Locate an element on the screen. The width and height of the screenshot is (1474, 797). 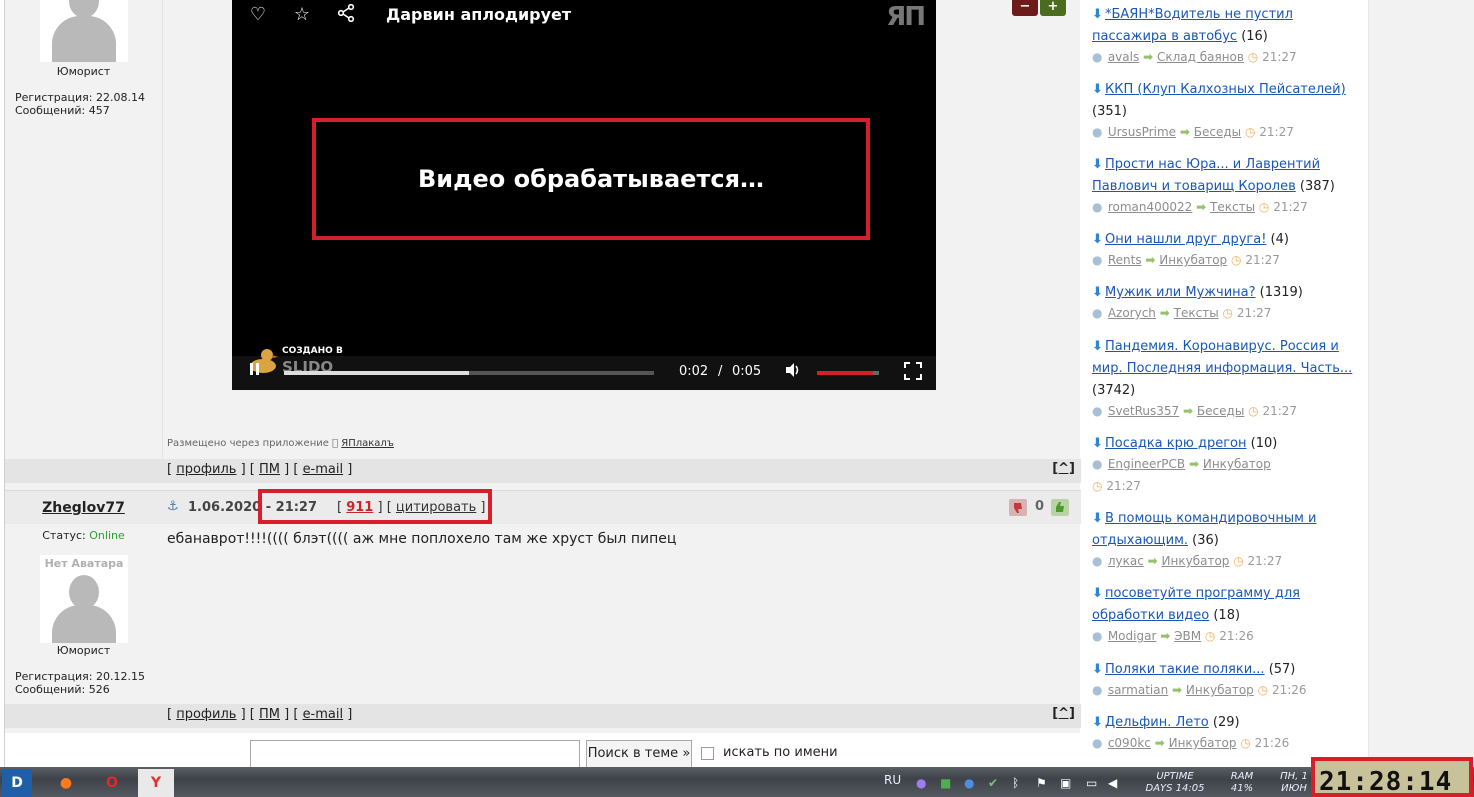
topic-meta: ● Azorych ➡ Тексты ◷ 21:27 is located at coordinates (1181, 313).